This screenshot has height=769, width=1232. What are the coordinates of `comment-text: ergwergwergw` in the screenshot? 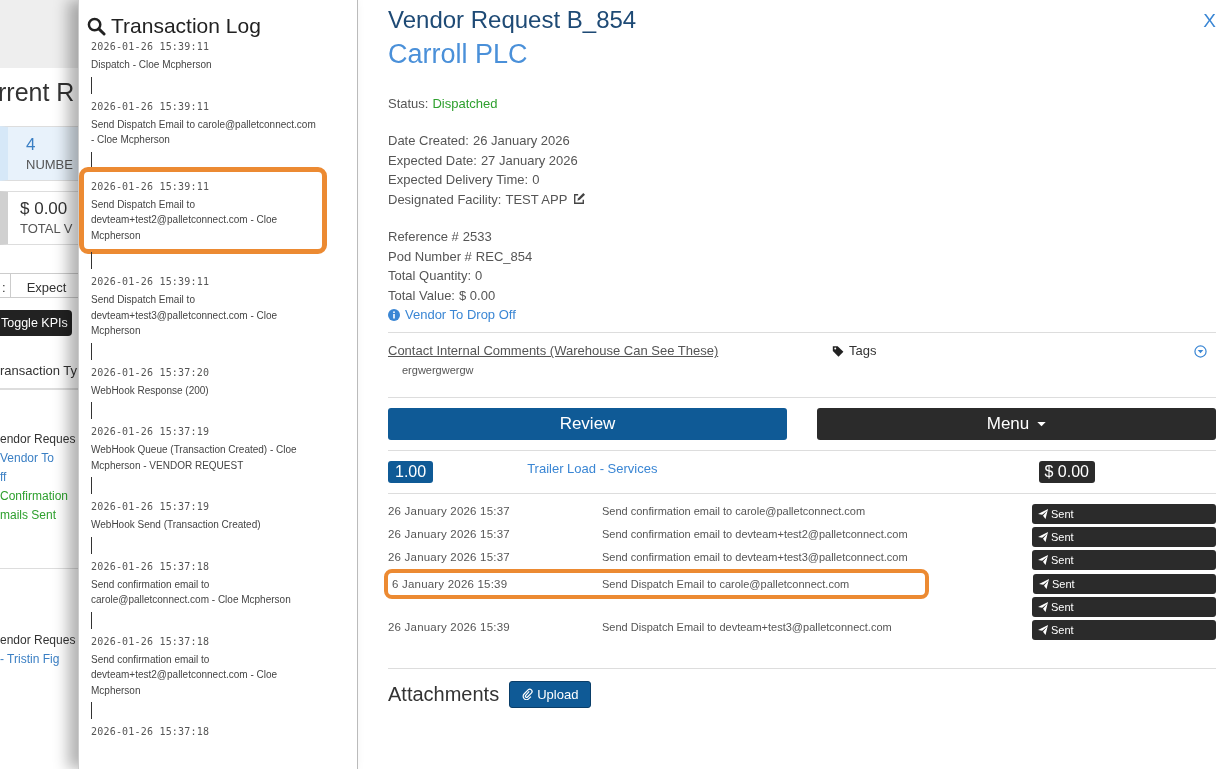 It's located at (438, 370).